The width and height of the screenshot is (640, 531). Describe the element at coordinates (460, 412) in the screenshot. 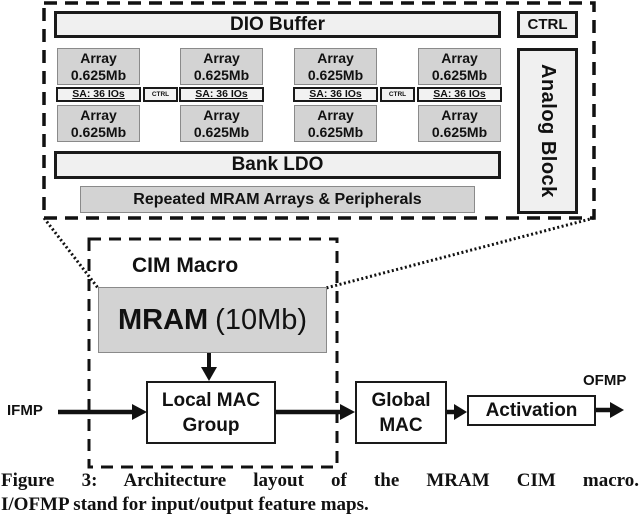

I see `global-to-activation-arrowhead` at that location.